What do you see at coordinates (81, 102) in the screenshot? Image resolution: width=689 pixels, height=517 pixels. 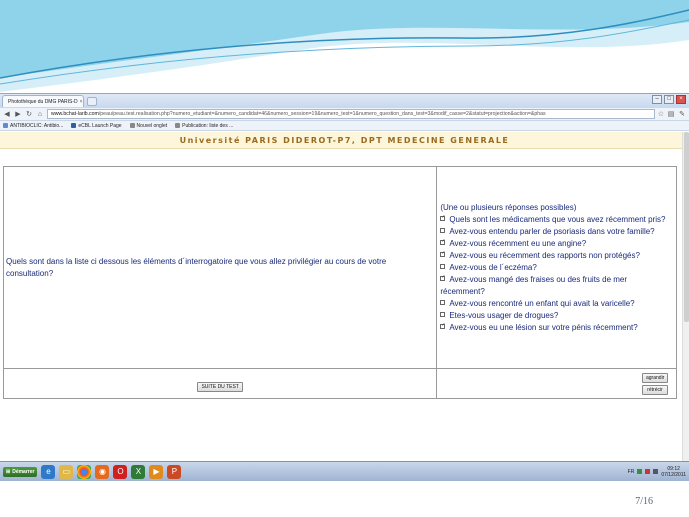 I see `close-tab-icon: ×` at bounding box center [81, 102].